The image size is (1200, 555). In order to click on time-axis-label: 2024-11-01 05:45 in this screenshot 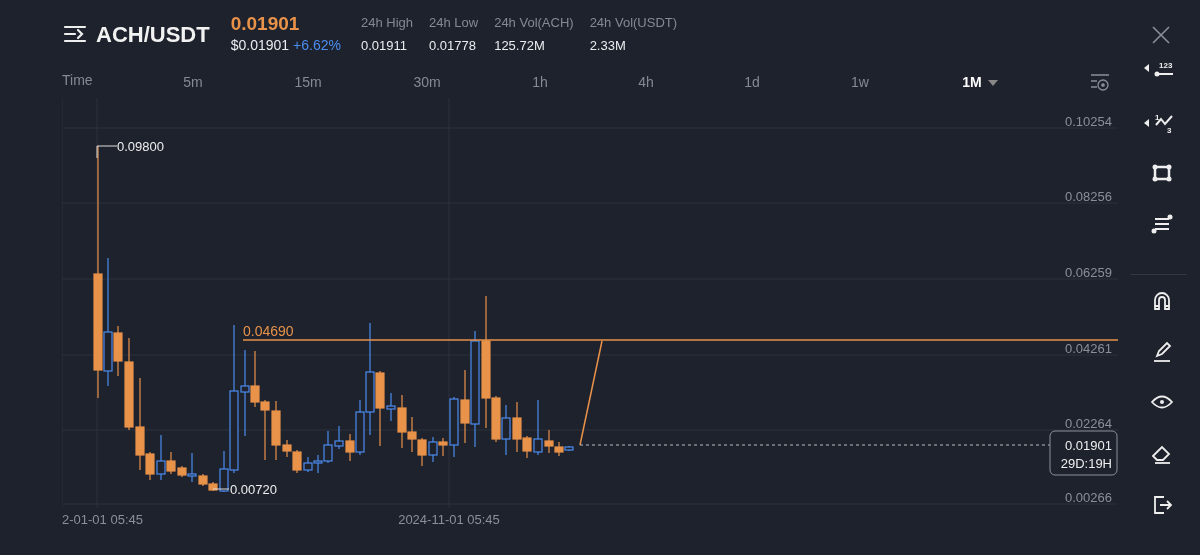, I will do `click(449, 519)`.